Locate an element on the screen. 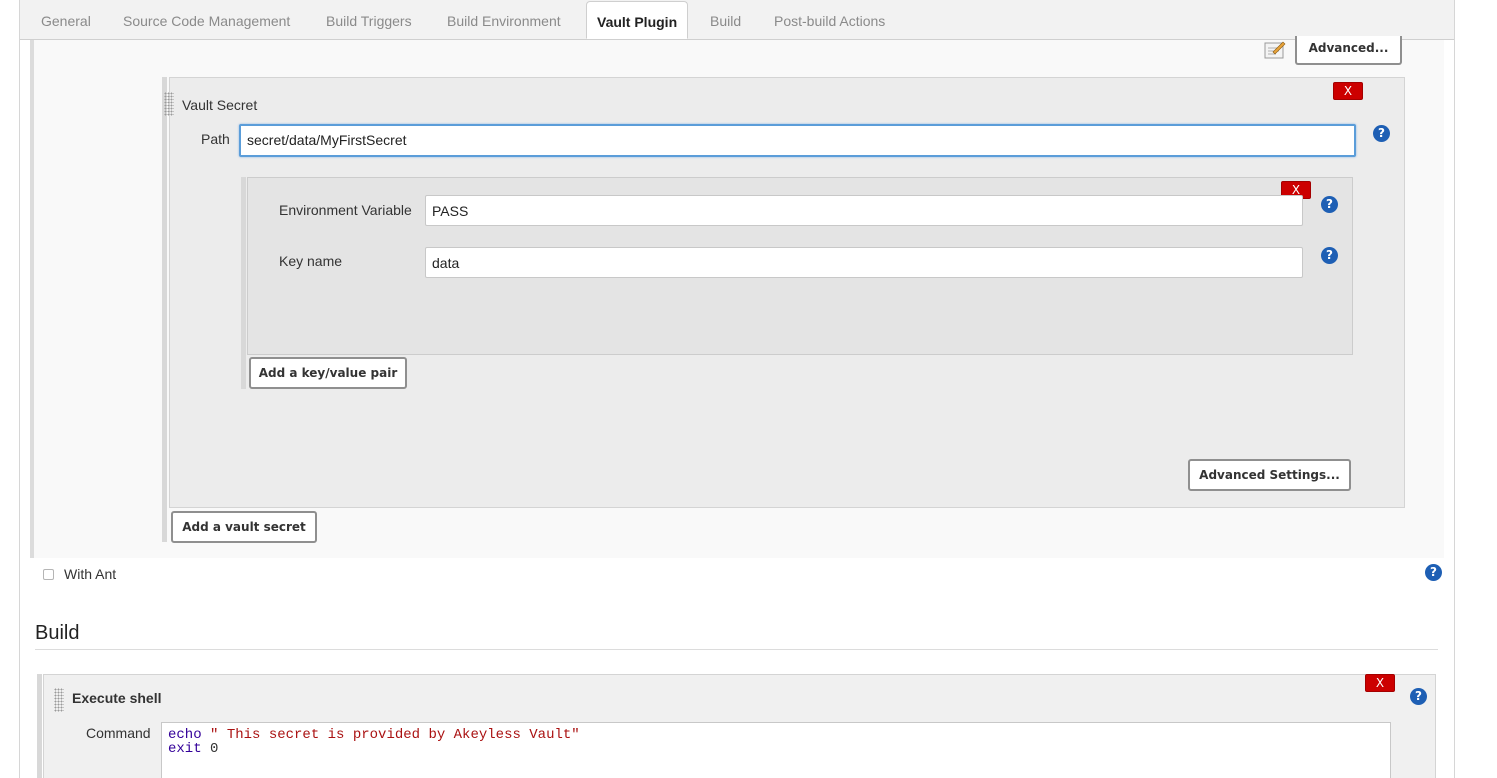 The height and width of the screenshot is (778, 1497). delete-build-step-button: X is located at coordinates (1380, 683).